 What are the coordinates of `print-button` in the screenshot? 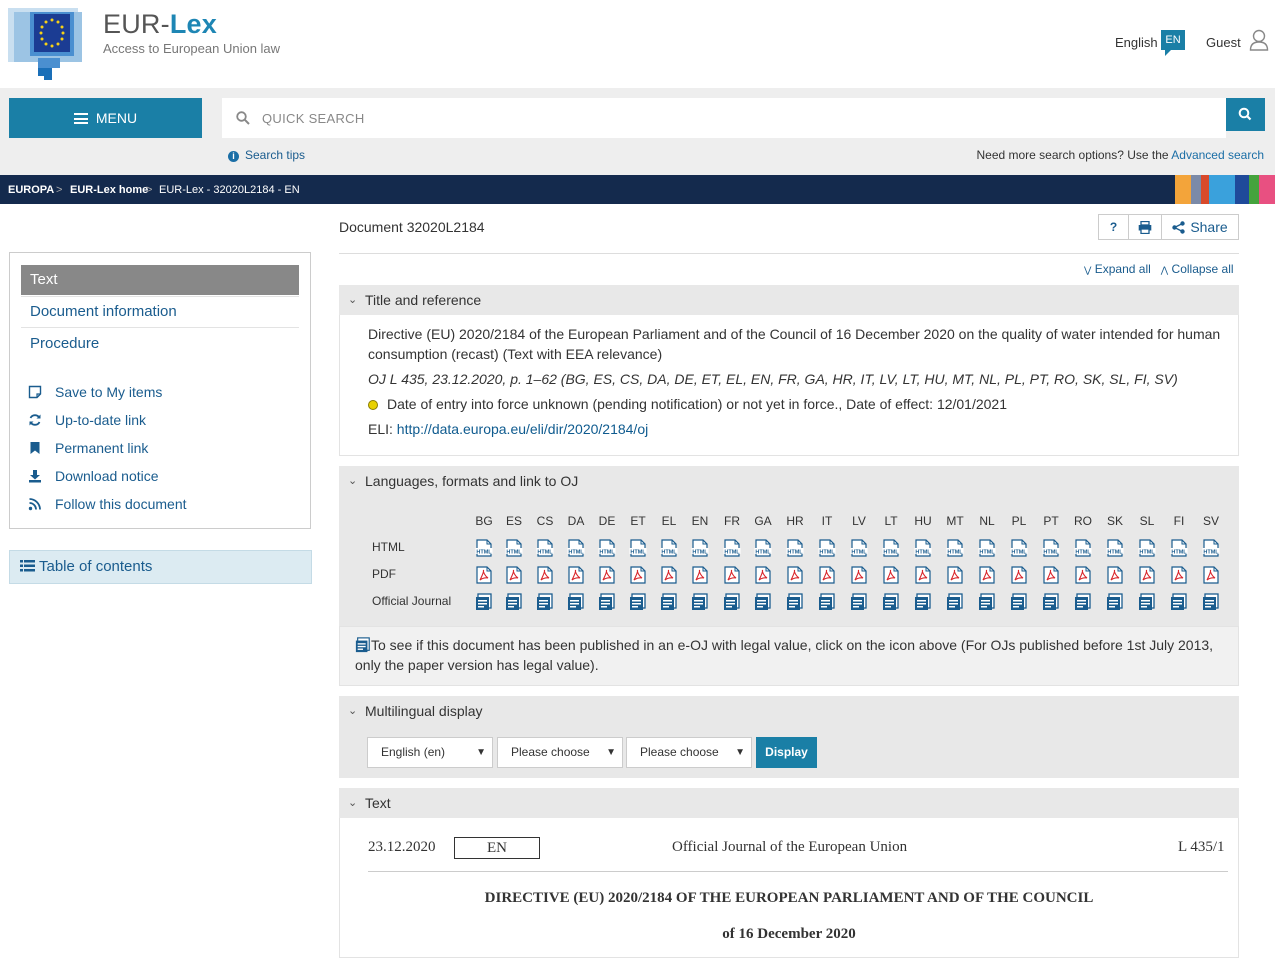 It's located at (1145, 227).